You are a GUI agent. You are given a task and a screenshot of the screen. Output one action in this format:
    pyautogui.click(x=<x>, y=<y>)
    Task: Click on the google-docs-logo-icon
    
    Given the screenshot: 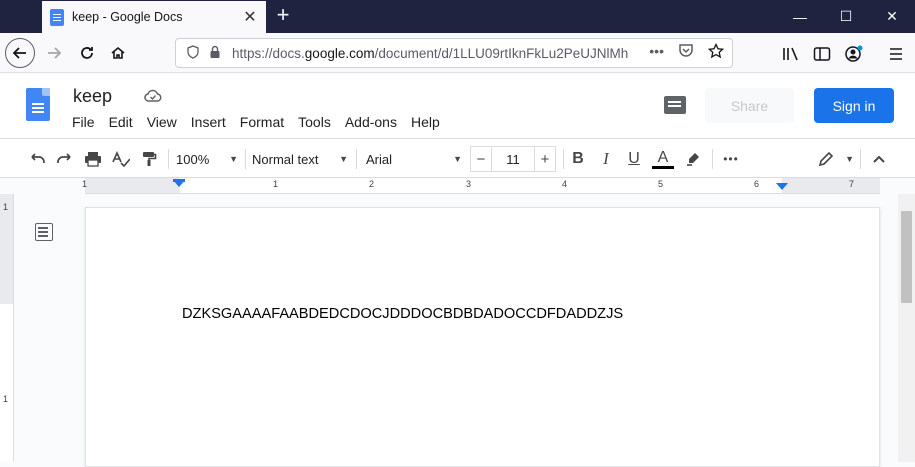 What is the action you would take?
    pyautogui.click(x=38, y=104)
    